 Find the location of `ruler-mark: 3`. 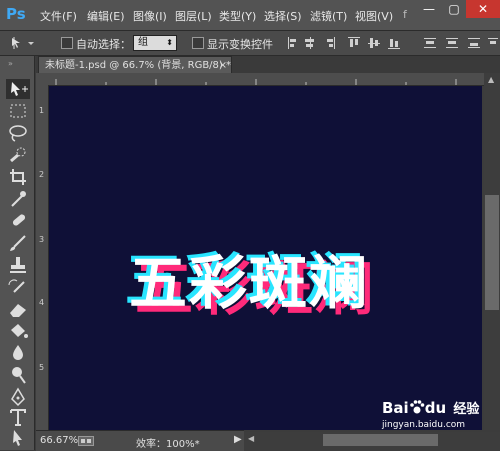

ruler-mark: 3 is located at coordinates (42, 239).